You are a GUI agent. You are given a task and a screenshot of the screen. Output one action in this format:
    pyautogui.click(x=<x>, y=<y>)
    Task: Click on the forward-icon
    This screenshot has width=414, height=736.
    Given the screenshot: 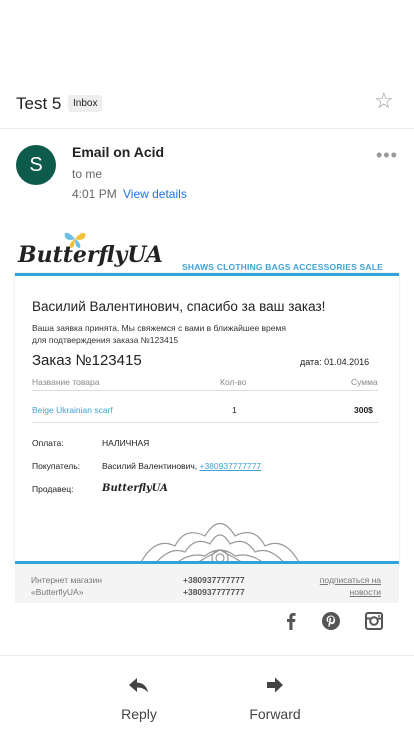 What is the action you would take?
    pyautogui.click(x=275, y=685)
    